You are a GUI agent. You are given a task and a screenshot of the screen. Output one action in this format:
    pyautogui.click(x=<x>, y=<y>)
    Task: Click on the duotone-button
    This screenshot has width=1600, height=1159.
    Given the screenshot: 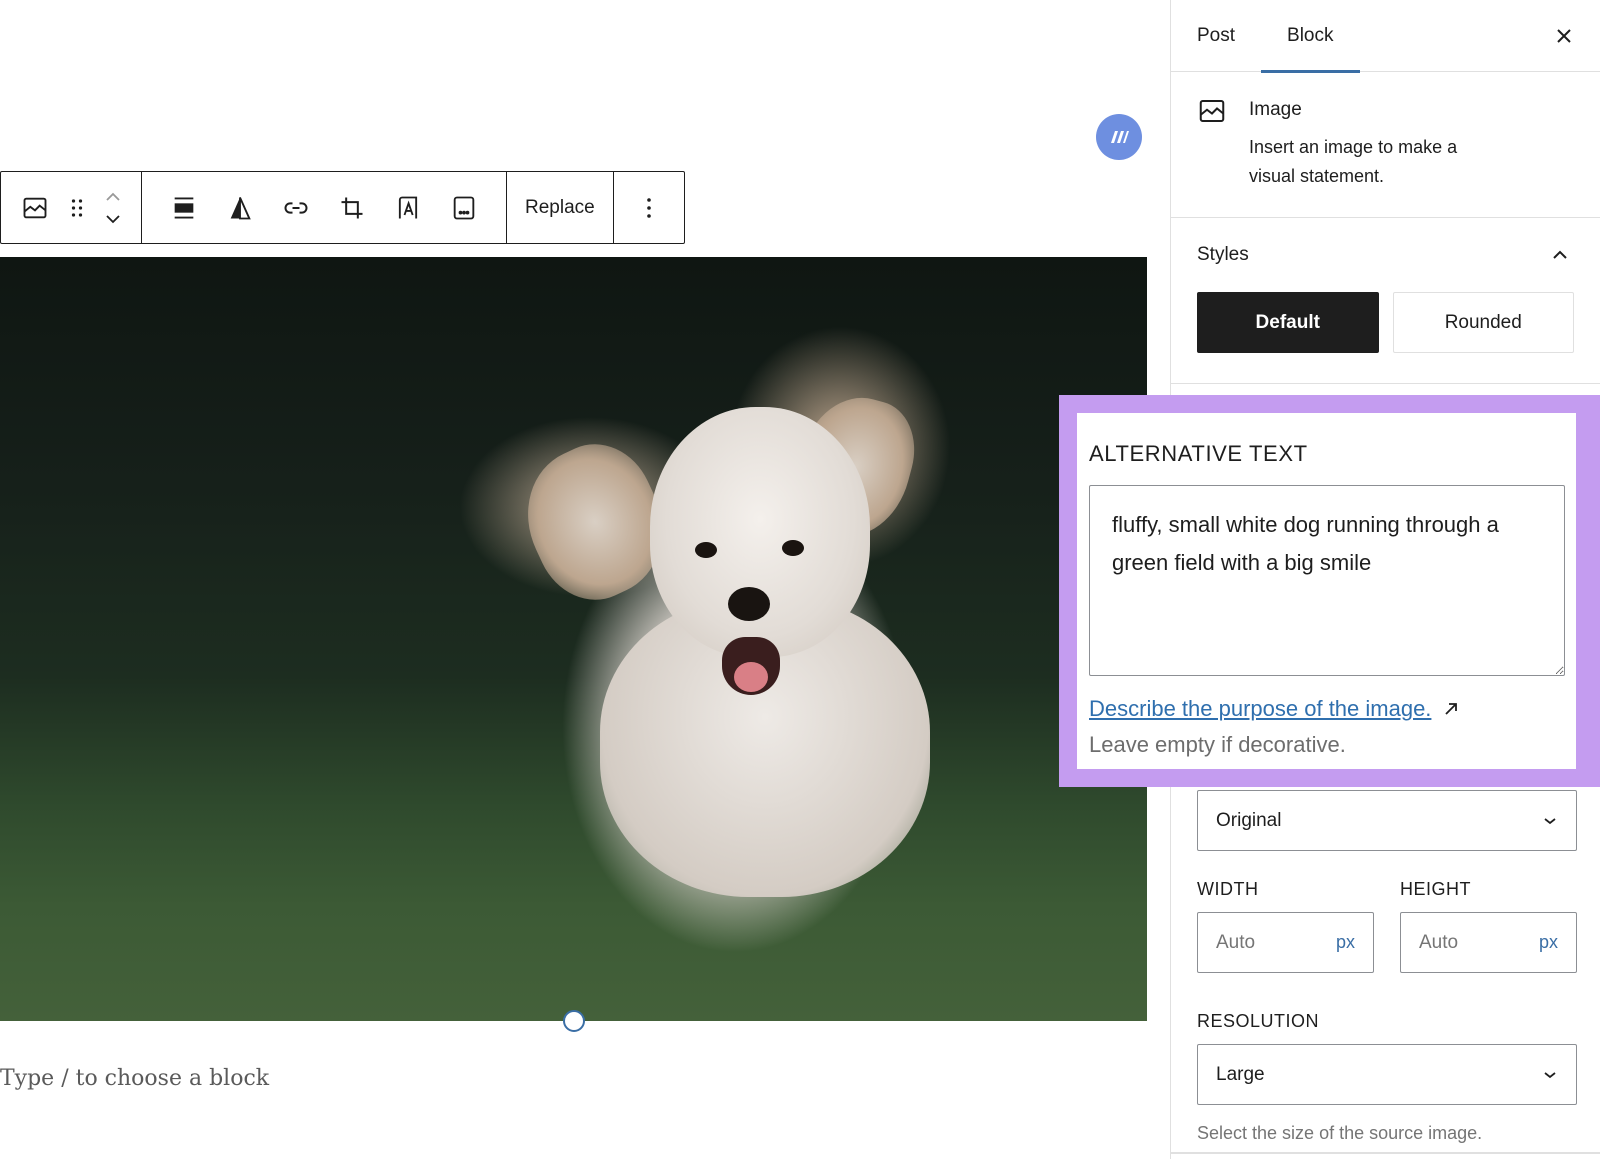 What is the action you would take?
    pyautogui.click(x=240, y=208)
    